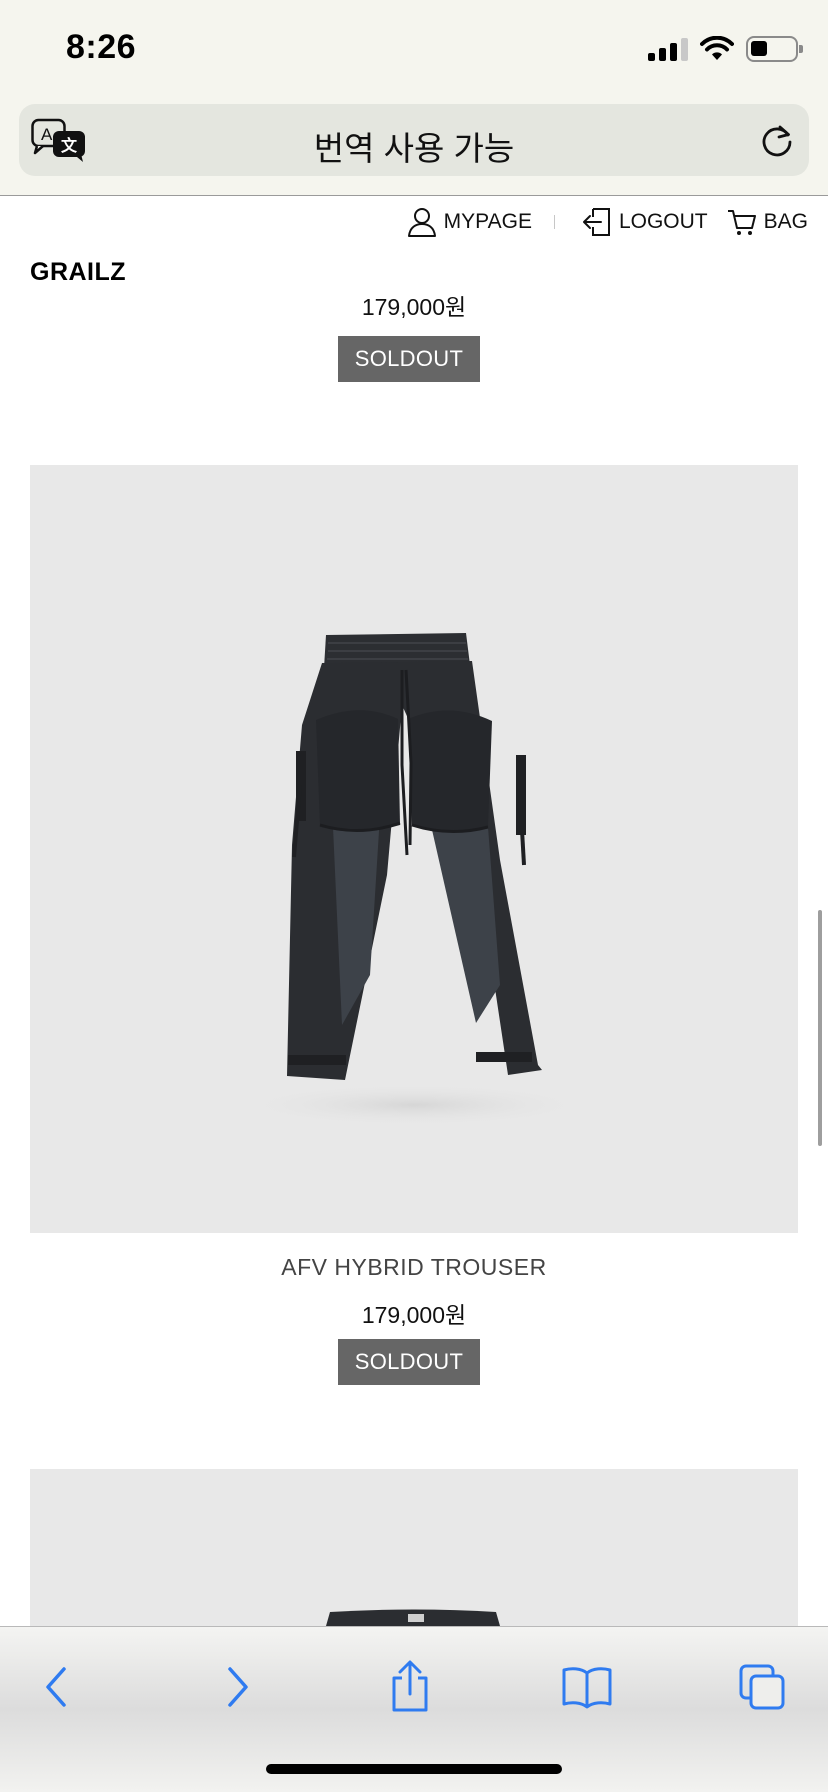  What do you see at coordinates (663, 221) in the screenshot?
I see `logout-label: LOGOUT` at bounding box center [663, 221].